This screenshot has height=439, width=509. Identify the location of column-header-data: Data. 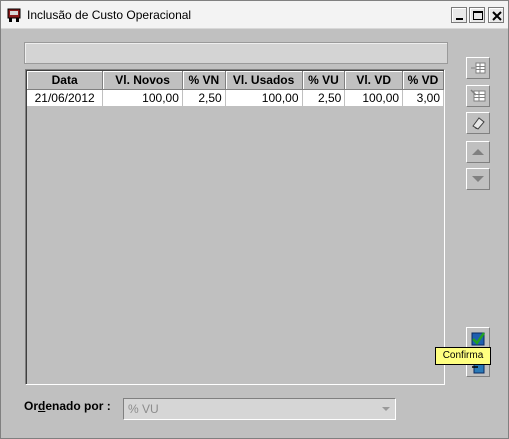
(65, 80).